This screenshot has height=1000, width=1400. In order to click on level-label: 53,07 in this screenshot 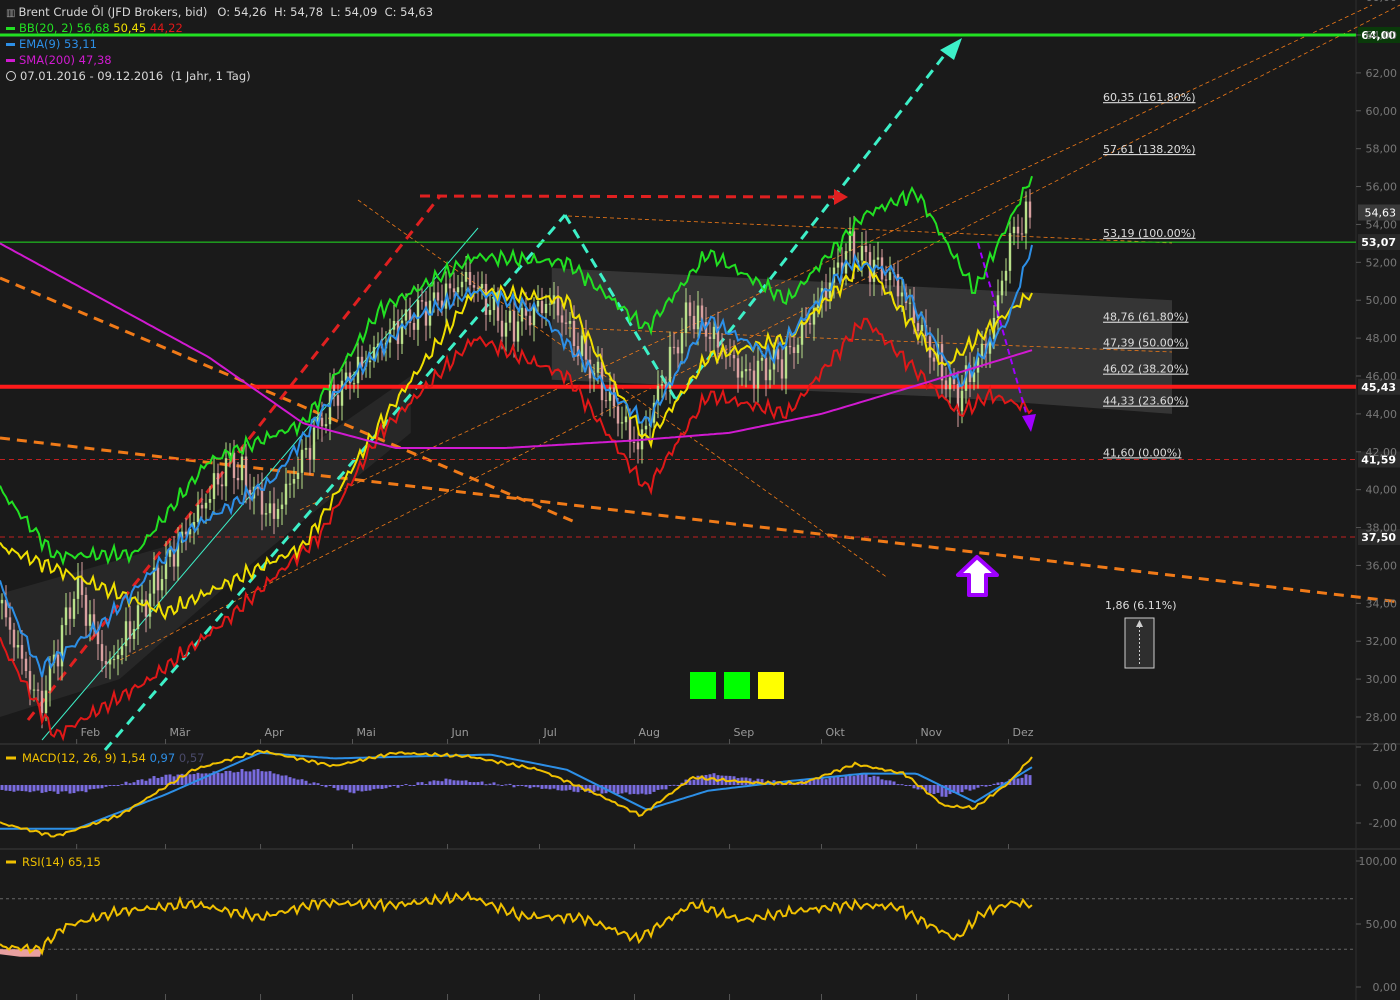, I will do `click(1378, 242)`.